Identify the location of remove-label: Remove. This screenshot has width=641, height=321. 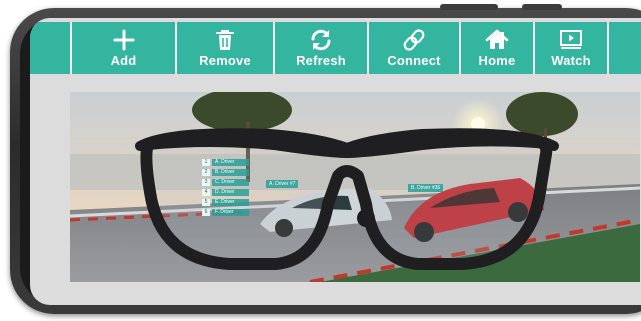
(225, 60).